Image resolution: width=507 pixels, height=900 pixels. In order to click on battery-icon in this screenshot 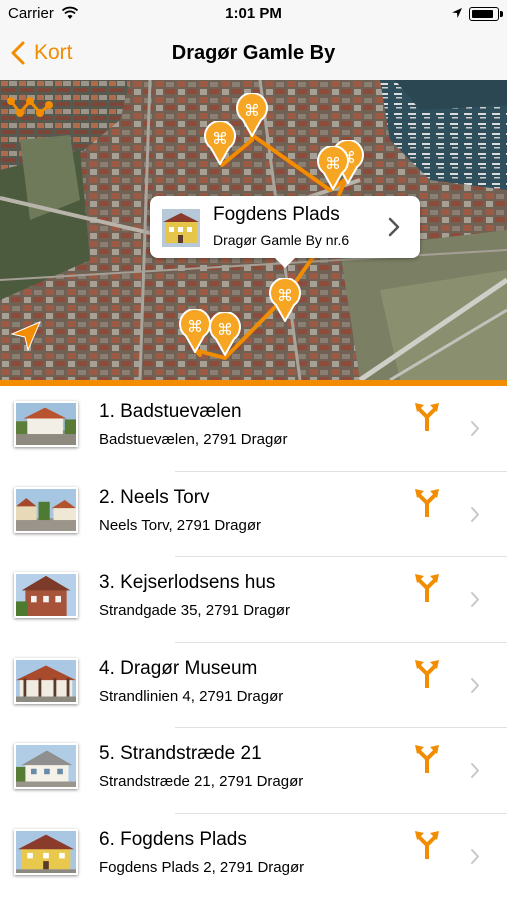, I will do `click(486, 14)`.